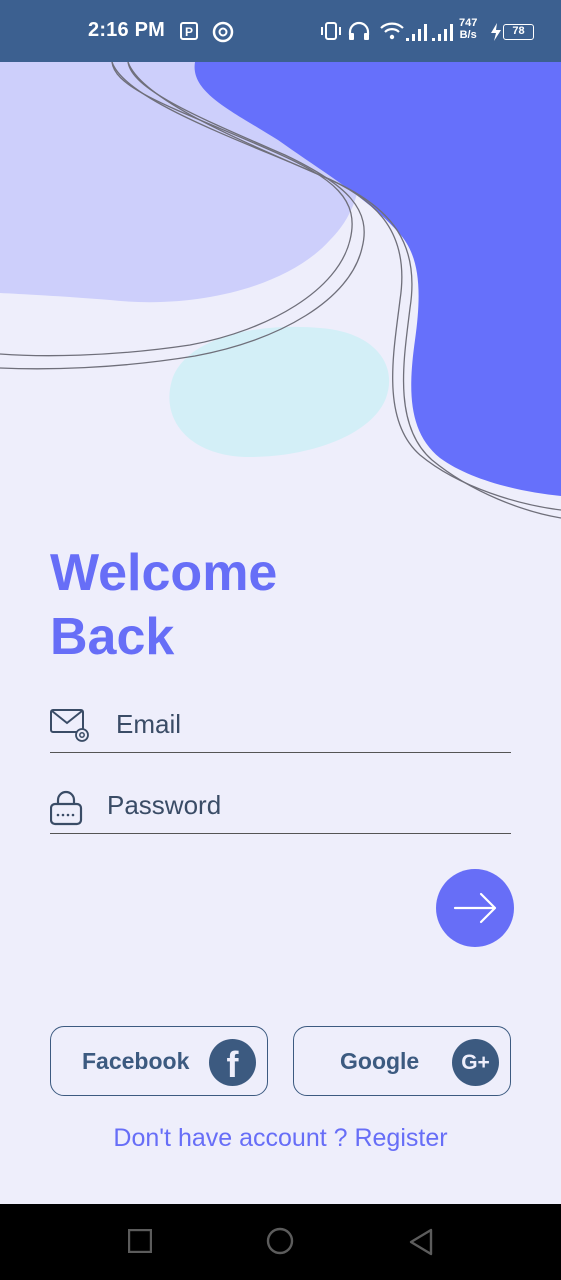 The height and width of the screenshot is (1280, 561). Describe the element at coordinates (210, 605) in the screenshot. I see `page-title: Welcome Back` at that location.